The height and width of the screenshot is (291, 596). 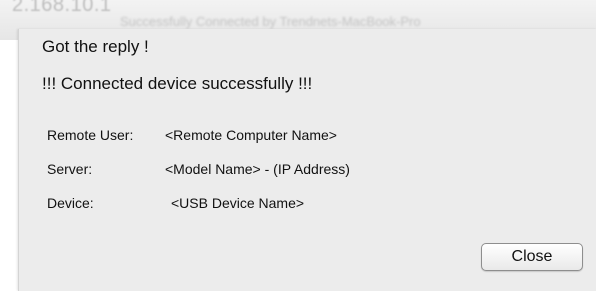 I want to click on server-label: Server:, so click(x=70, y=169).